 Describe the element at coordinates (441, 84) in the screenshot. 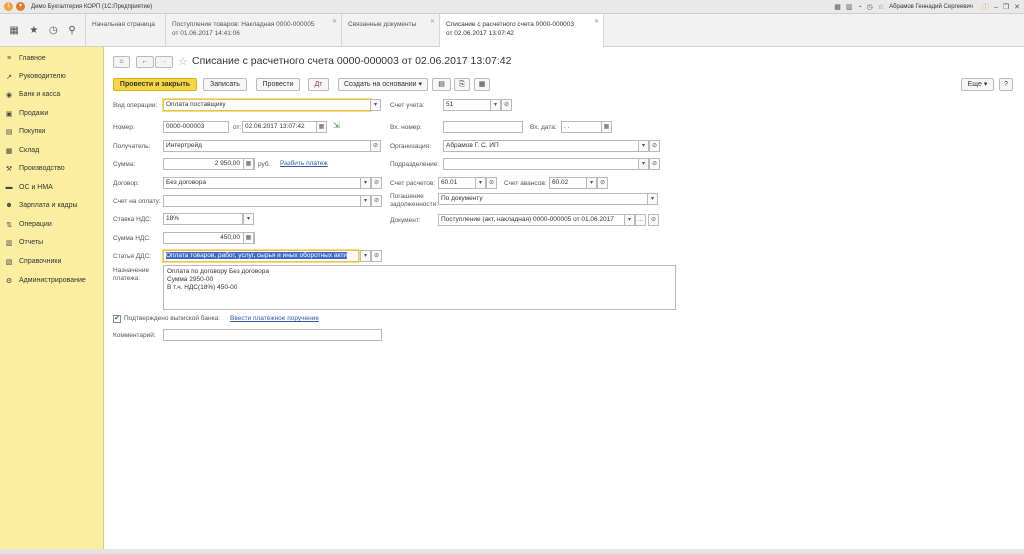

I see `print-button: ▤` at that location.